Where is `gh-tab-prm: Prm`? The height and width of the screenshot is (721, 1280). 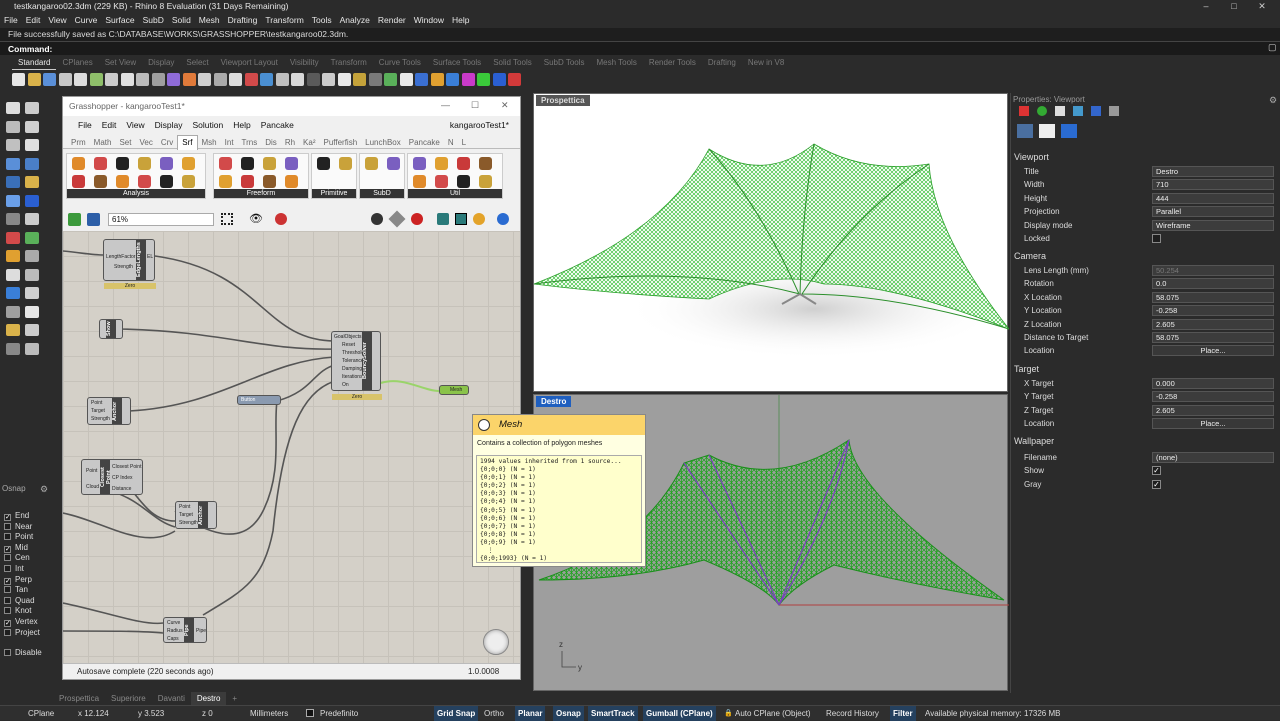 gh-tab-prm: Prm is located at coordinates (78, 143).